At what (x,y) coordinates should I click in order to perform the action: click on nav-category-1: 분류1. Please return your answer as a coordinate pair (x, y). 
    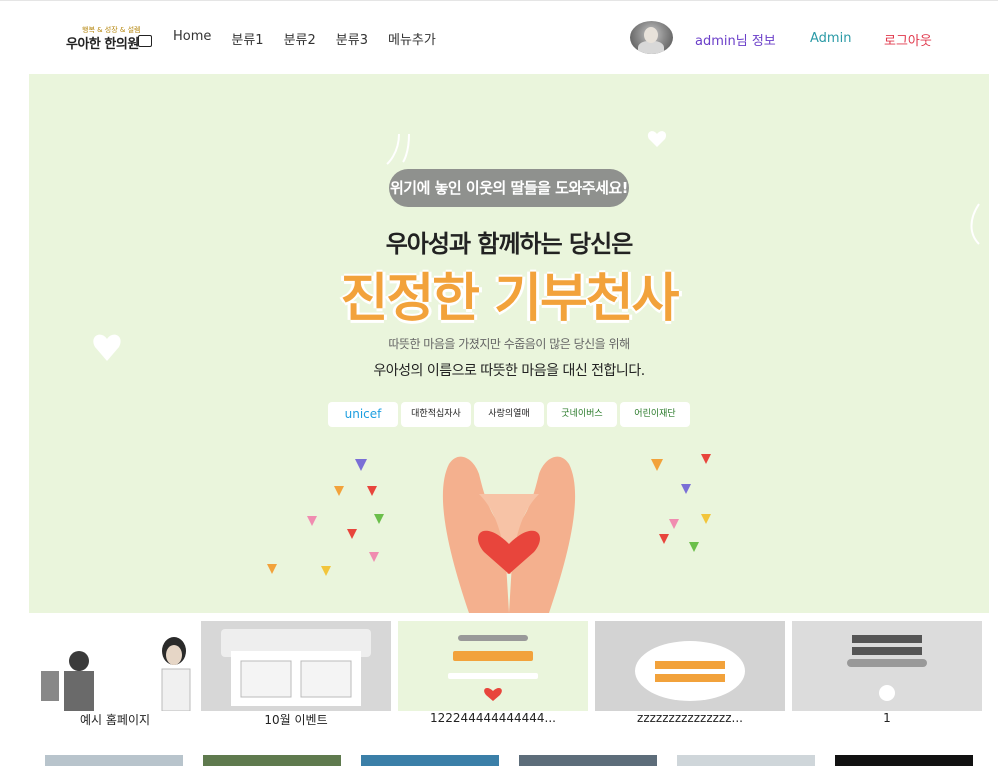
    Looking at the image, I should click on (247, 38).